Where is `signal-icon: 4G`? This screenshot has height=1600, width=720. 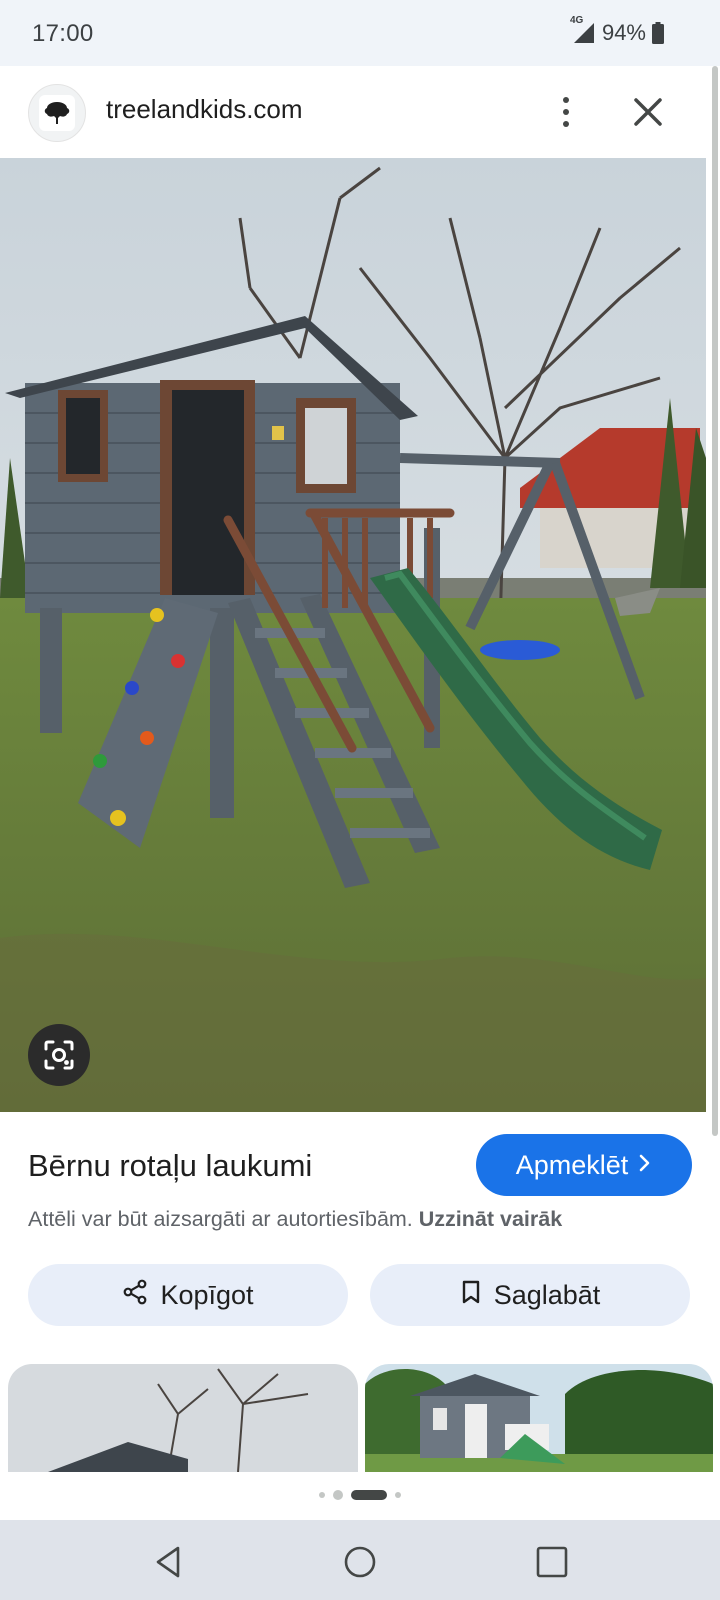
signal-icon: 4G is located at coordinates (583, 30).